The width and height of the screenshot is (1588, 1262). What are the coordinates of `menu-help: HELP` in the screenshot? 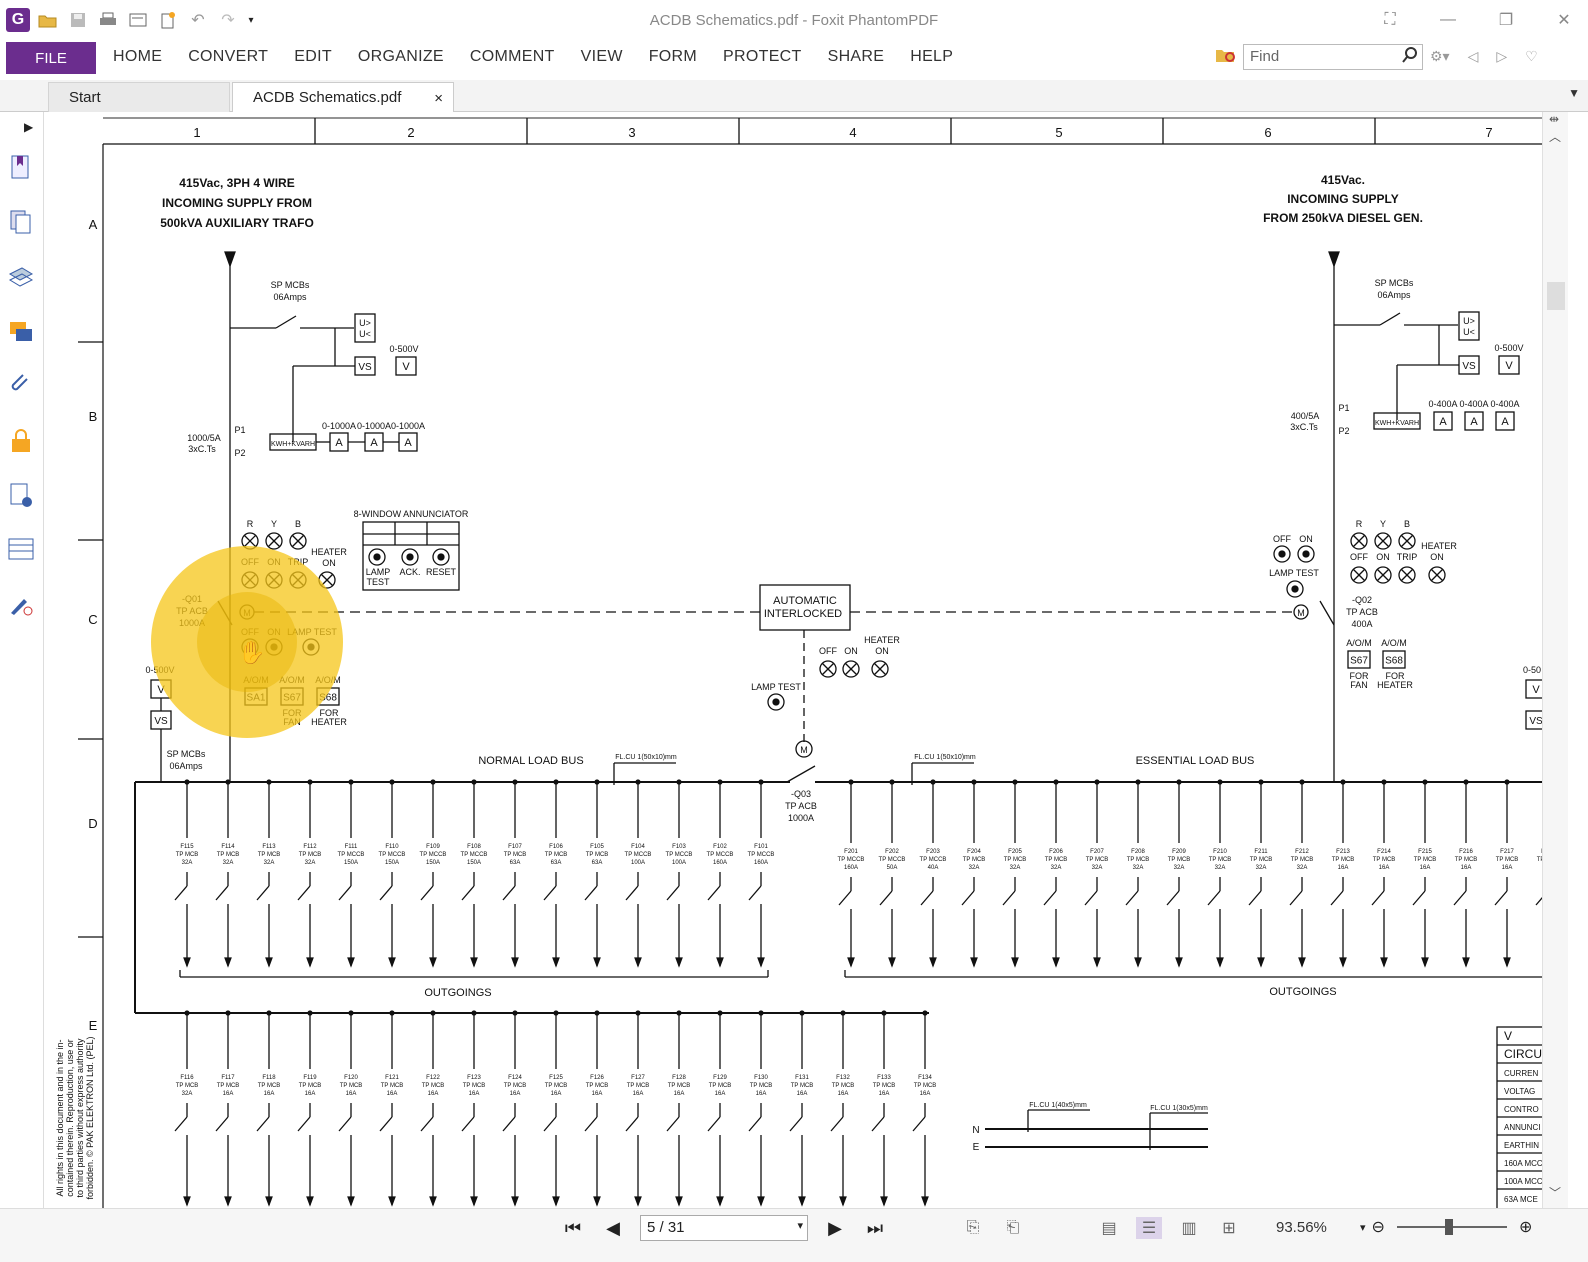 It's located at (931, 57).